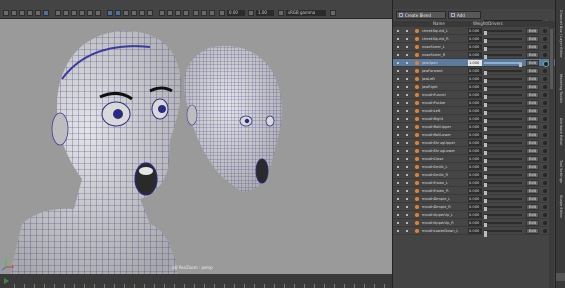 This screenshot has height=288, width=565. What do you see at coordinates (474, 56) in the screenshot?
I see `target-row: noseSneer_R 0.000 Edit` at bounding box center [474, 56].